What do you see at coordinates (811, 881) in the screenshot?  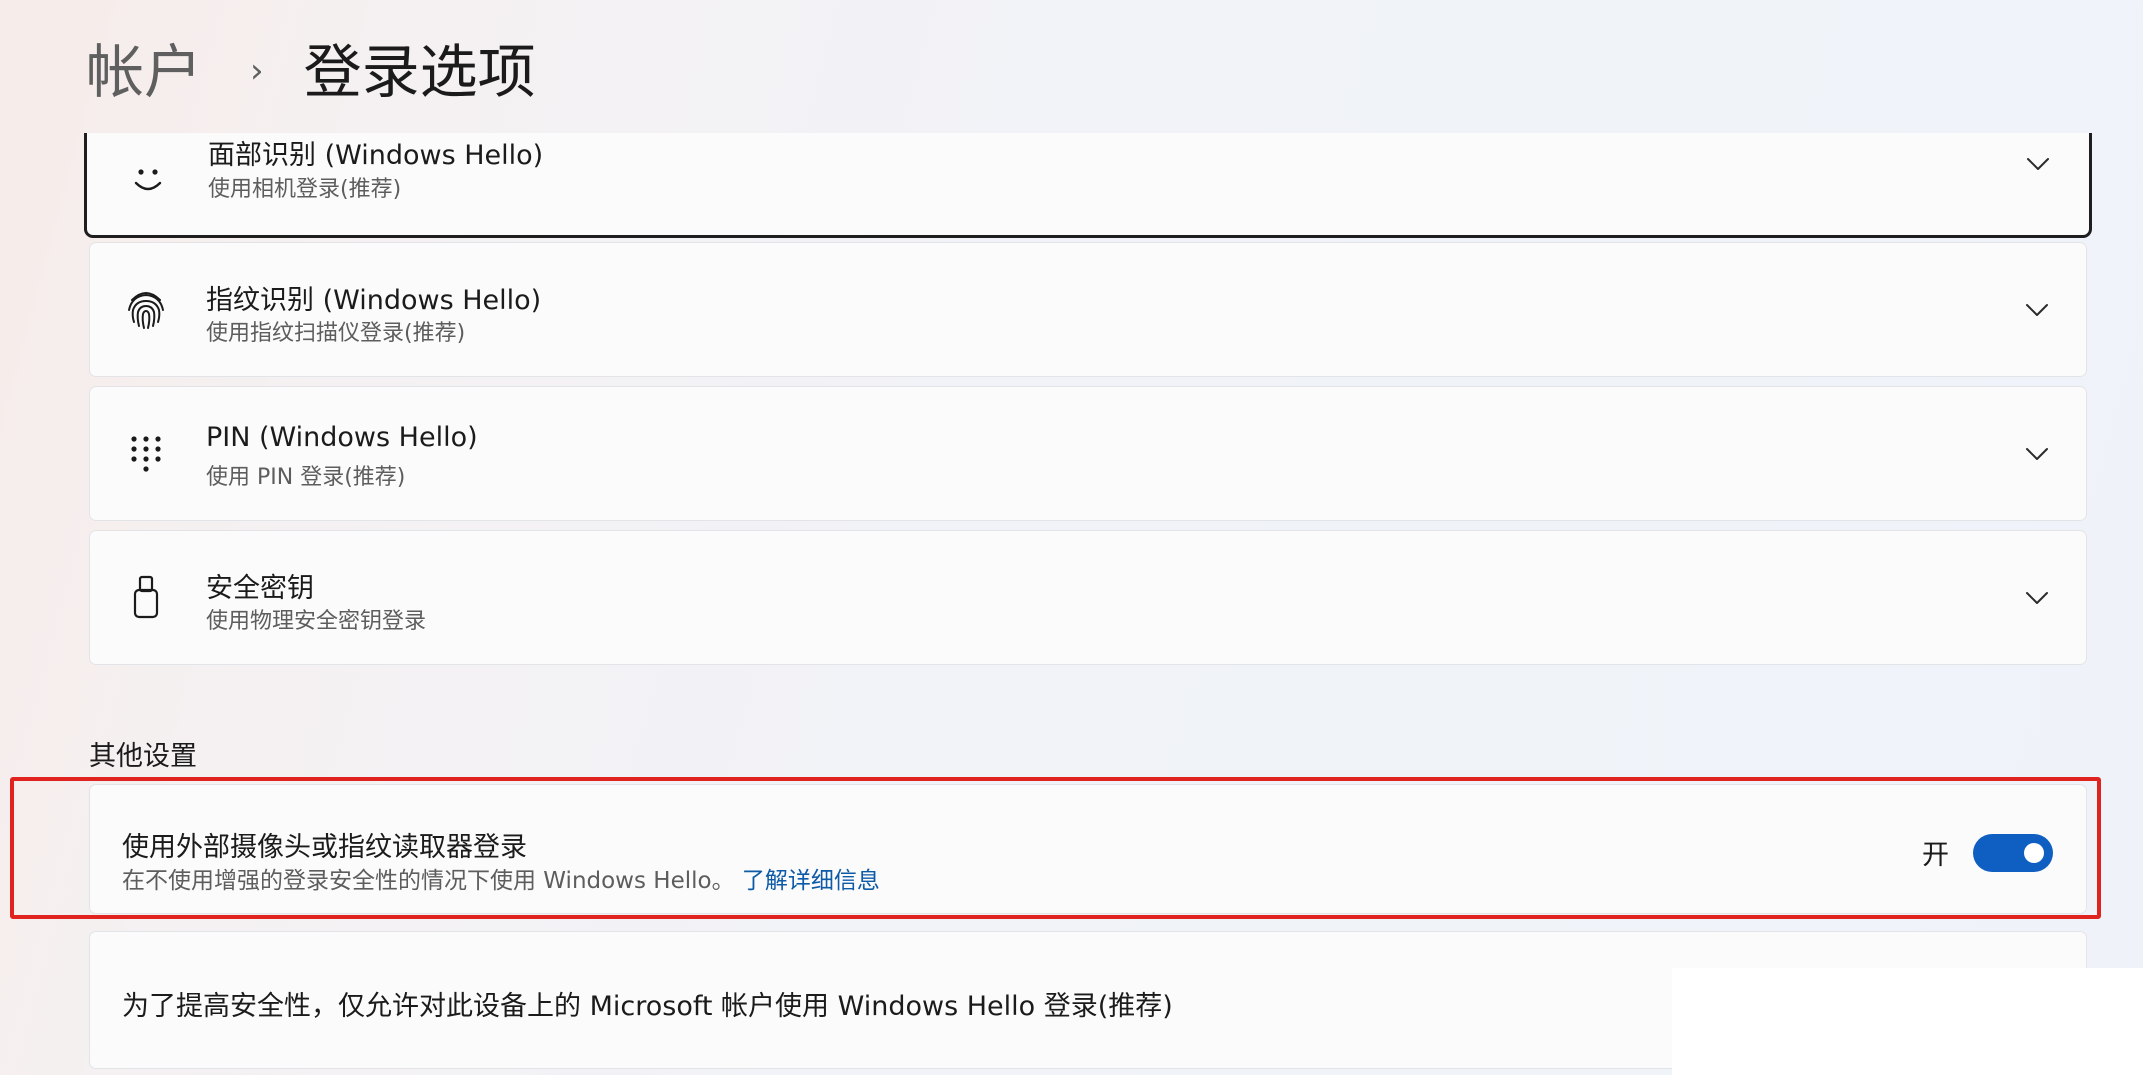 I see `learn-more-link: 了解详细信息` at bounding box center [811, 881].